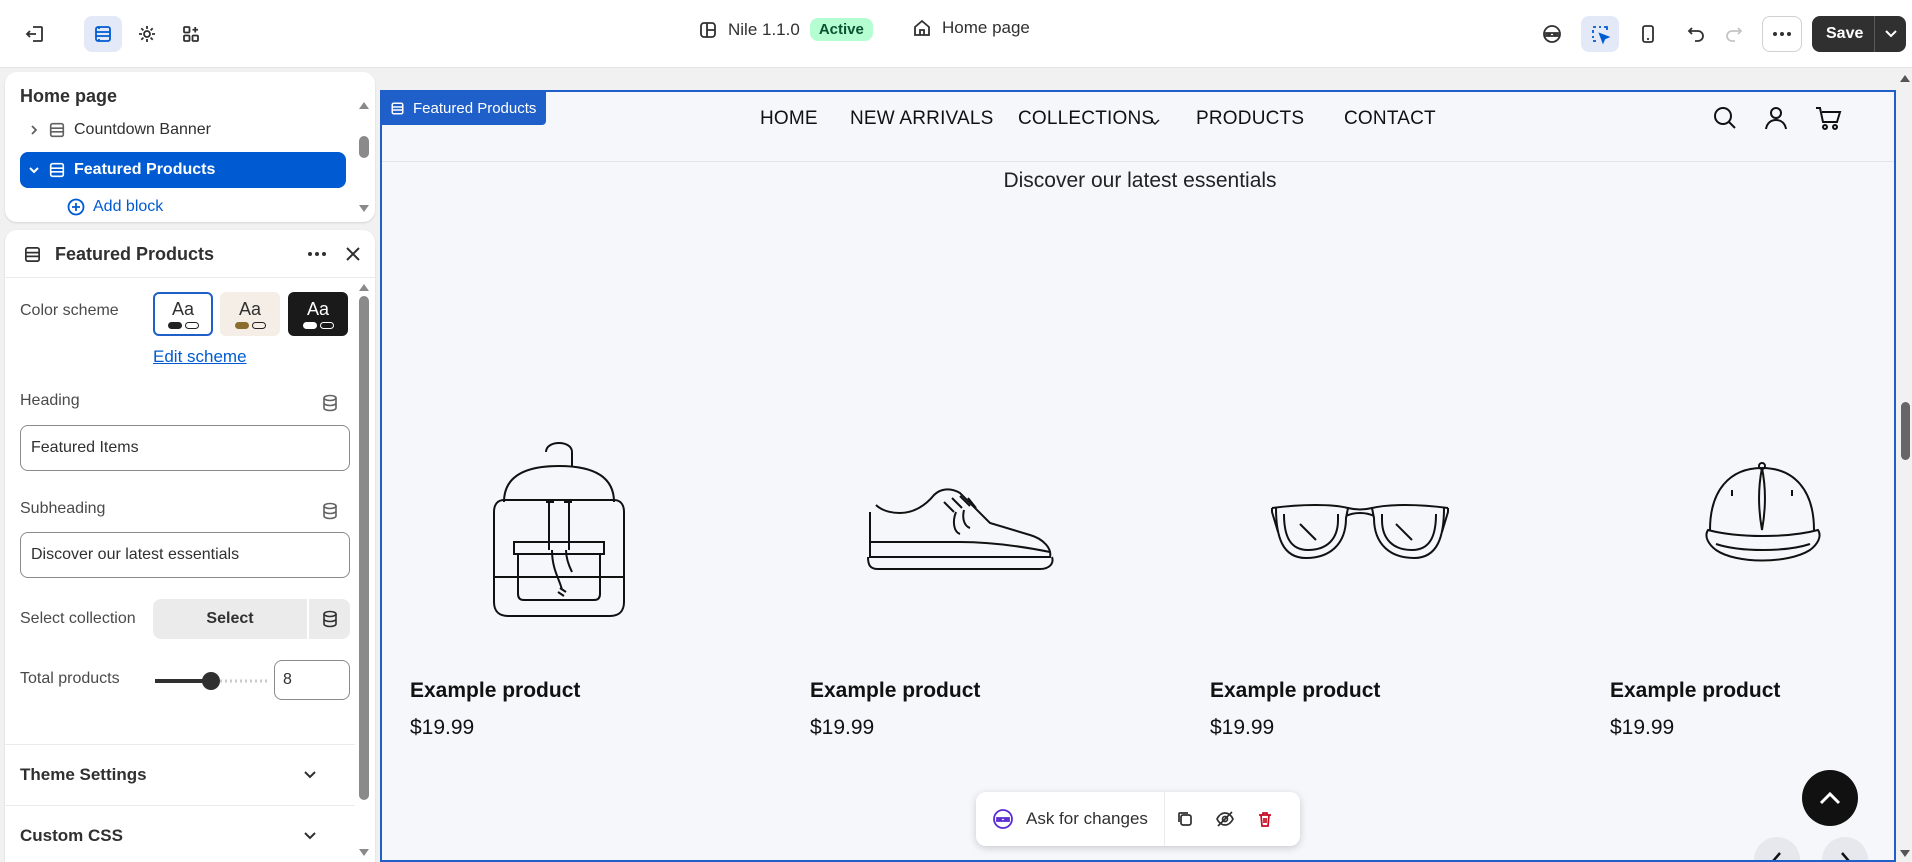 This screenshot has width=1912, height=862. I want to click on duplicate-button, so click(1185, 819).